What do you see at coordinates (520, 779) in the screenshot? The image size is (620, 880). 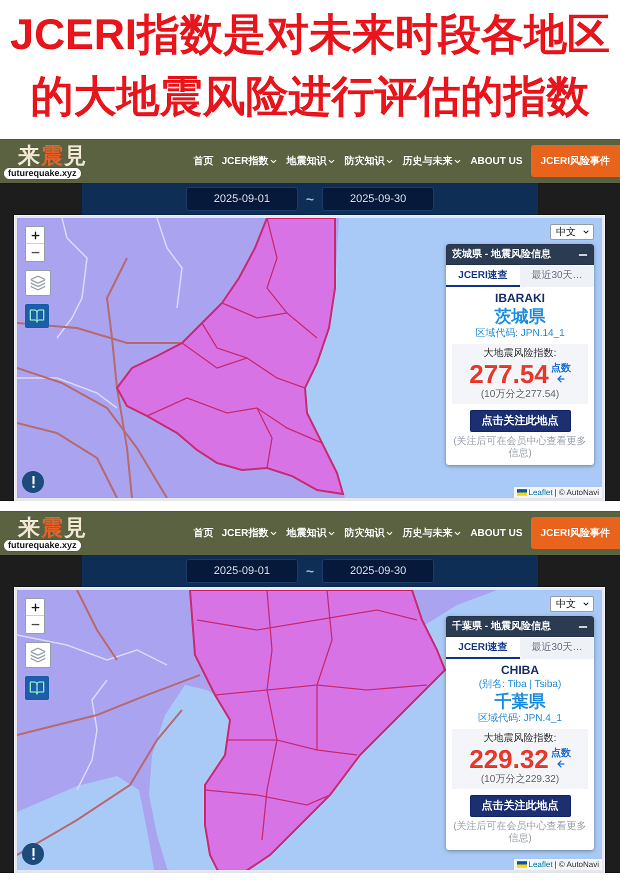 I see `index-note: (10万分之229.32)` at bounding box center [520, 779].